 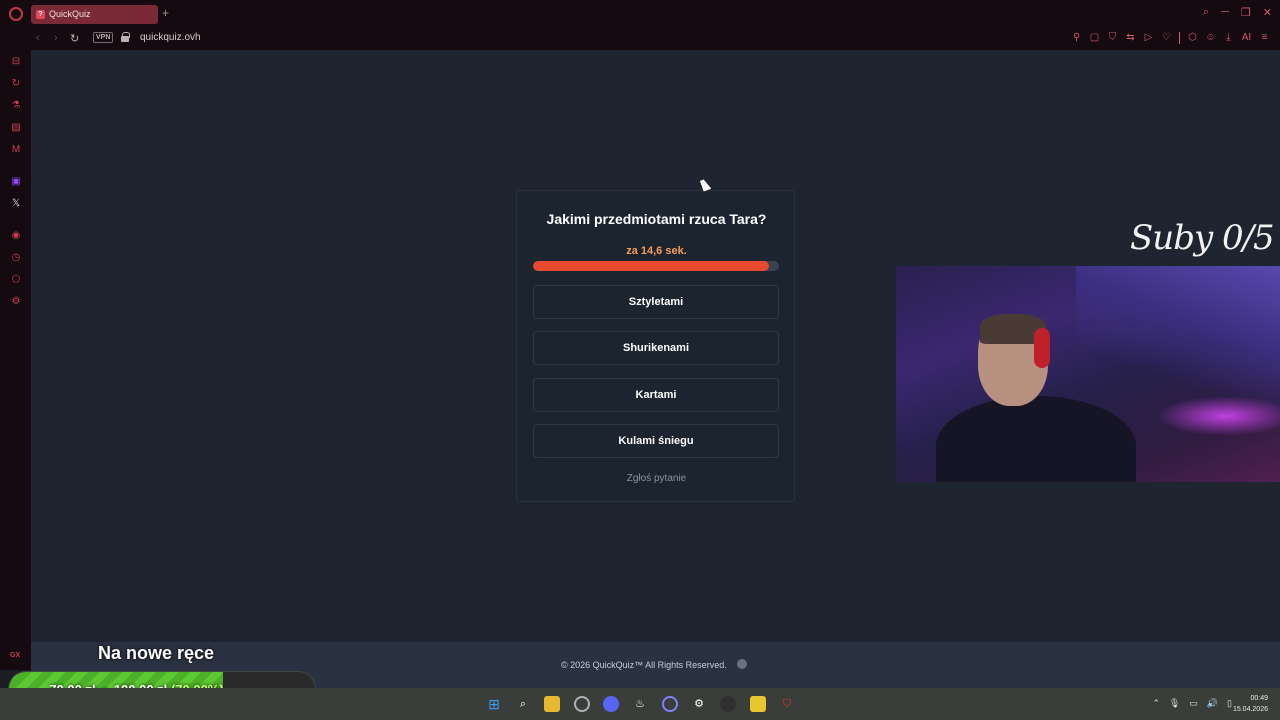 What do you see at coordinates (1225, 12) in the screenshot?
I see `minimize-button: ─` at bounding box center [1225, 12].